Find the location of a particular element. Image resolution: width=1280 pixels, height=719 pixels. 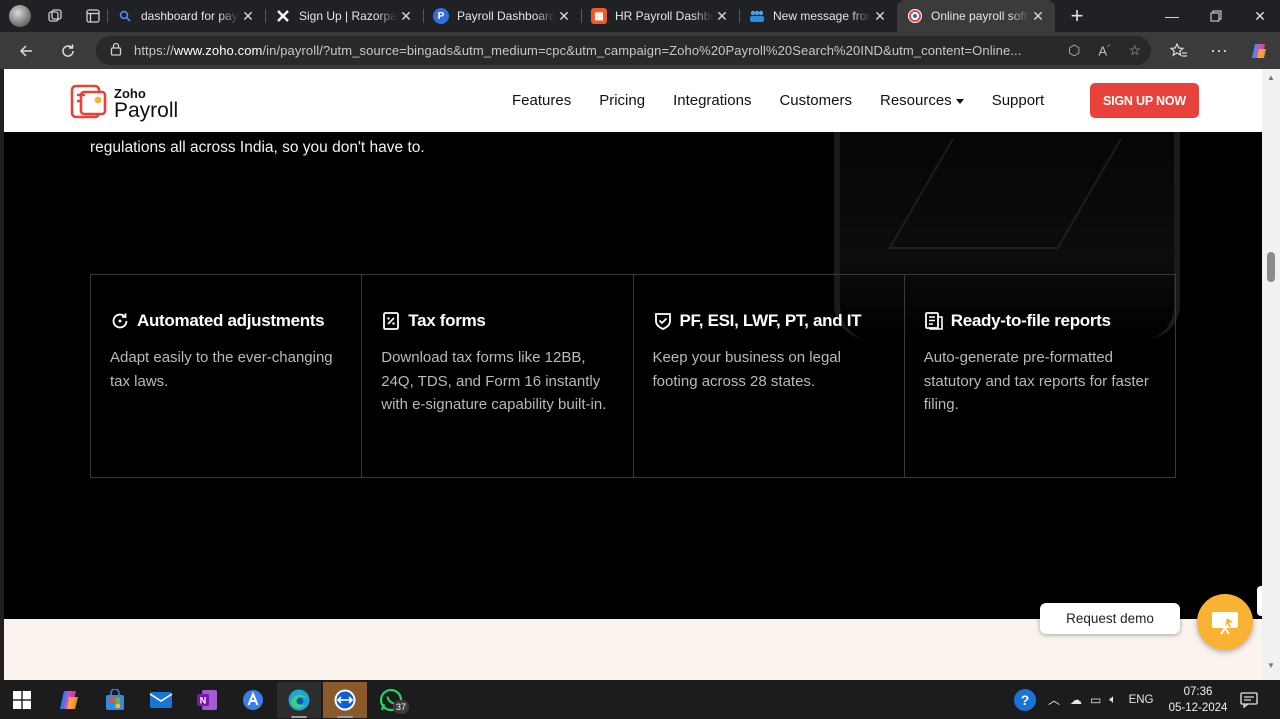

mail-icon is located at coordinates (161, 700).